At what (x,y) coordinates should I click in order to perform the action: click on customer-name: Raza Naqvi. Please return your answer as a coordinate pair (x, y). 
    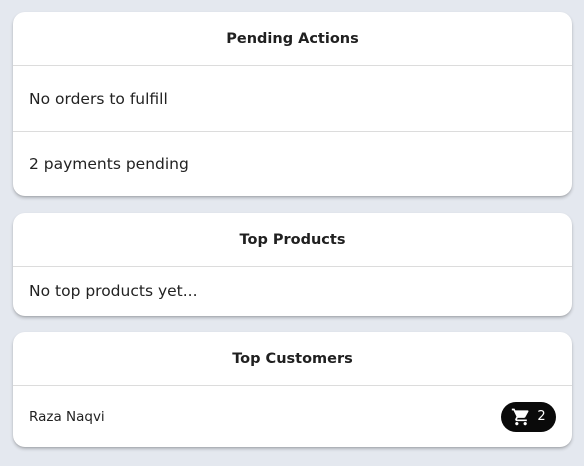
    Looking at the image, I should click on (67, 416).